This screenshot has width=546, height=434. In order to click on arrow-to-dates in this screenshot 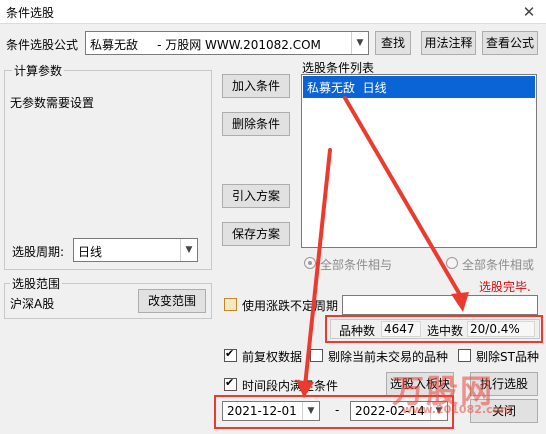, I will do `click(317, 268)`.